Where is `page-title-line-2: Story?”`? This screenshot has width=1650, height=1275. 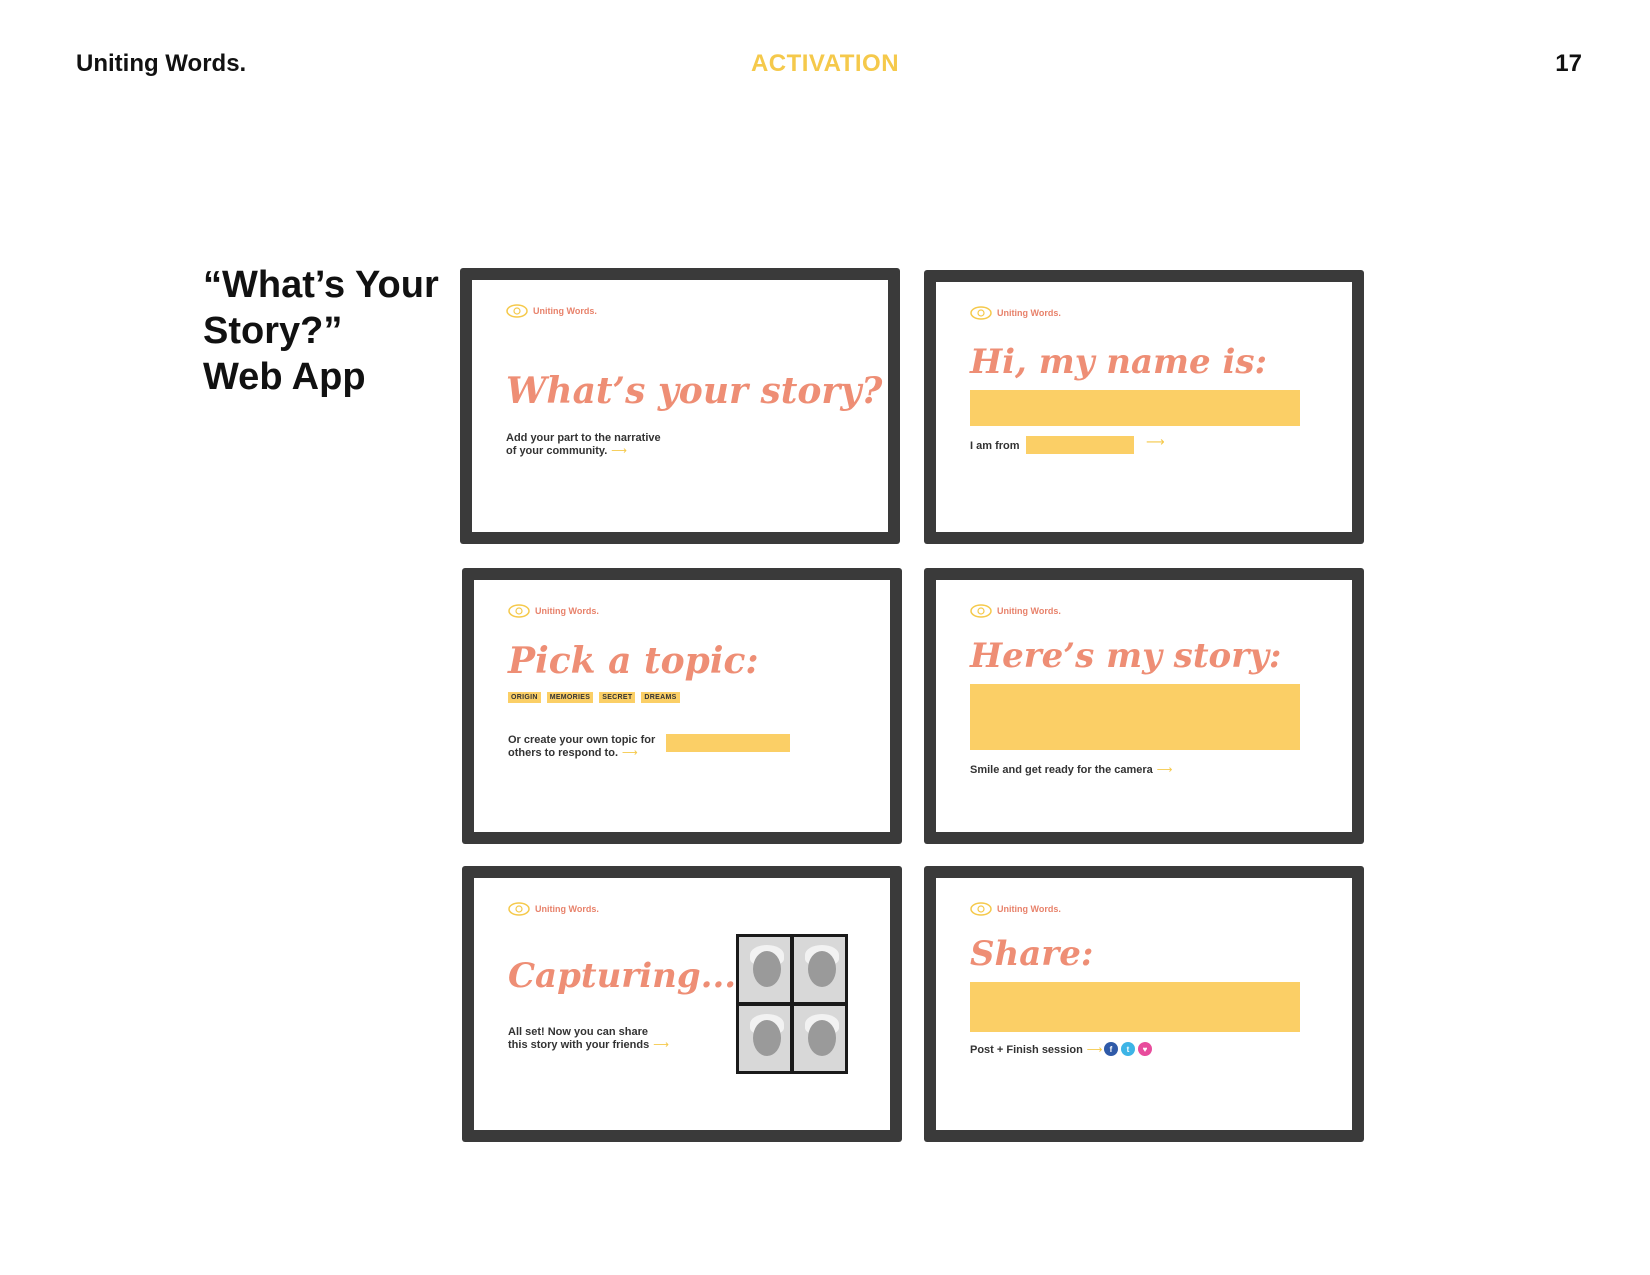 page-title-line-2: Story?” is located at coordinates (273, 331).